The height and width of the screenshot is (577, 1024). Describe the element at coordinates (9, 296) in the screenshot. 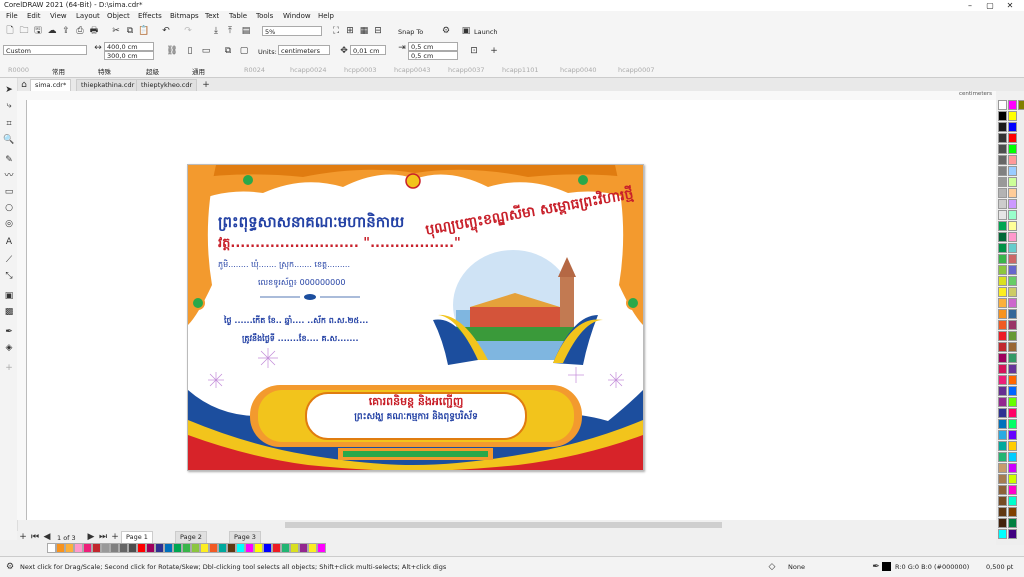

I see `drop-shadow-icon: ▣` at that location.